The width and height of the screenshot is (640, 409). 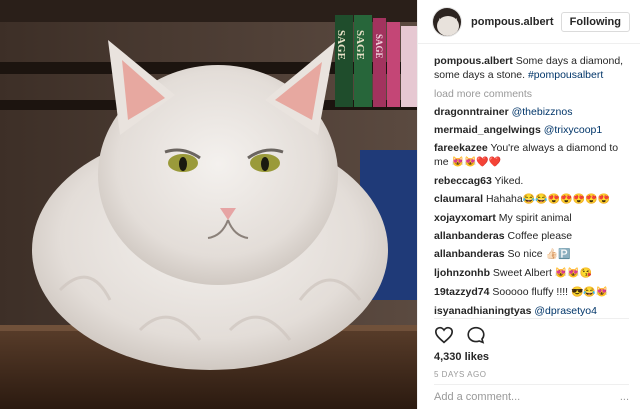 I want to click on comment-username: fareekazee, so click(x=461, y=148).